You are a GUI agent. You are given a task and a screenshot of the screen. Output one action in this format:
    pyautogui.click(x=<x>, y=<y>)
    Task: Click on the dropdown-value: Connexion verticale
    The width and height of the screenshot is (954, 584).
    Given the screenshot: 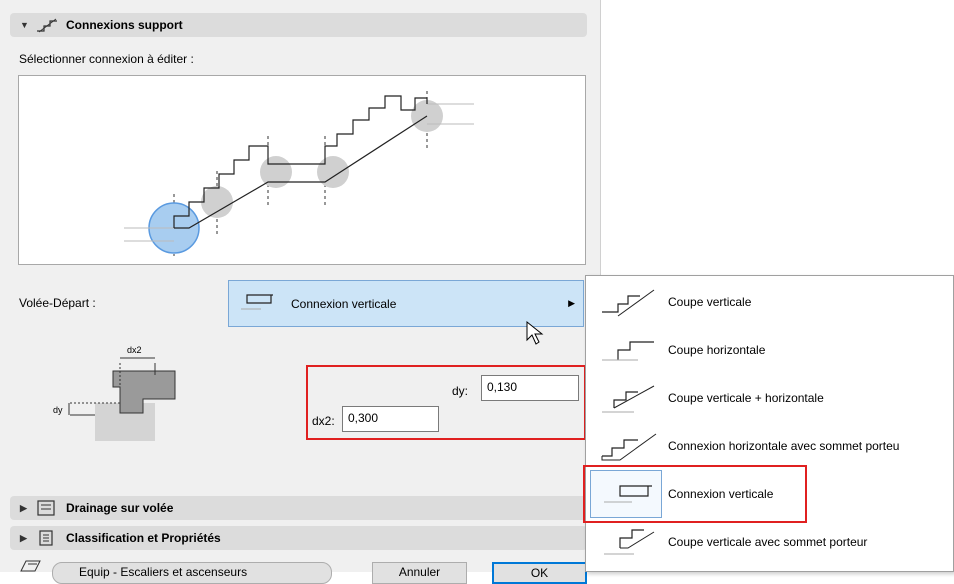 What is the action you would take?
    pyautogui.click(x=344, y=303)
    